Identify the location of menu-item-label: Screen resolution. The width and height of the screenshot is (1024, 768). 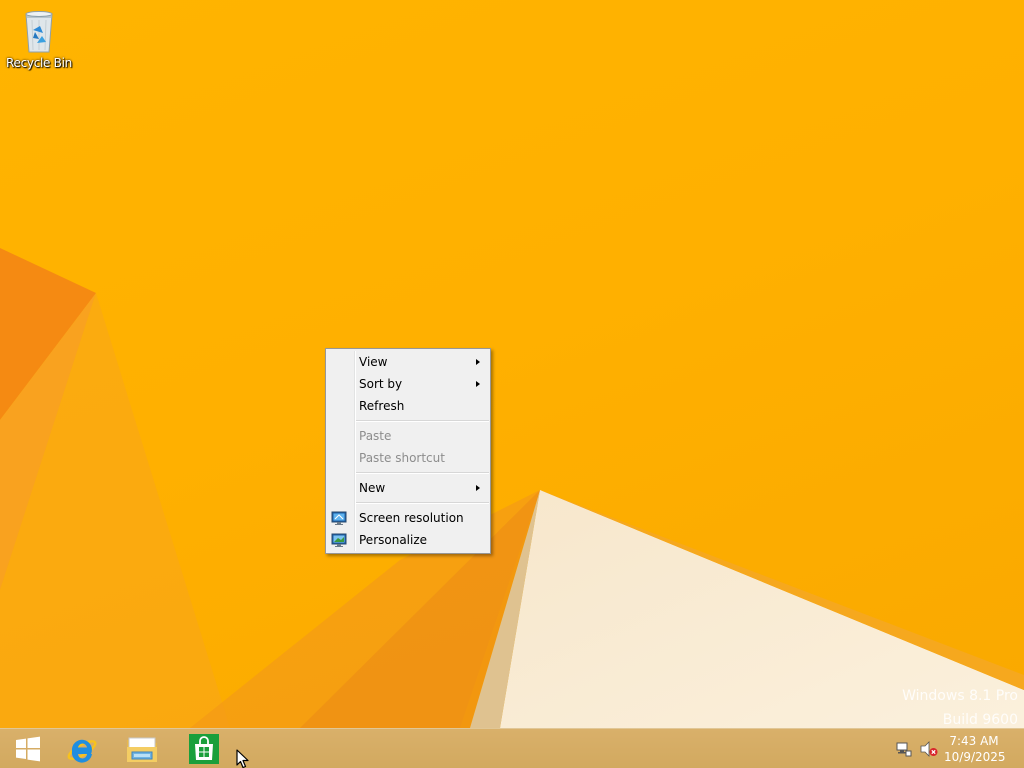
(411, 518).